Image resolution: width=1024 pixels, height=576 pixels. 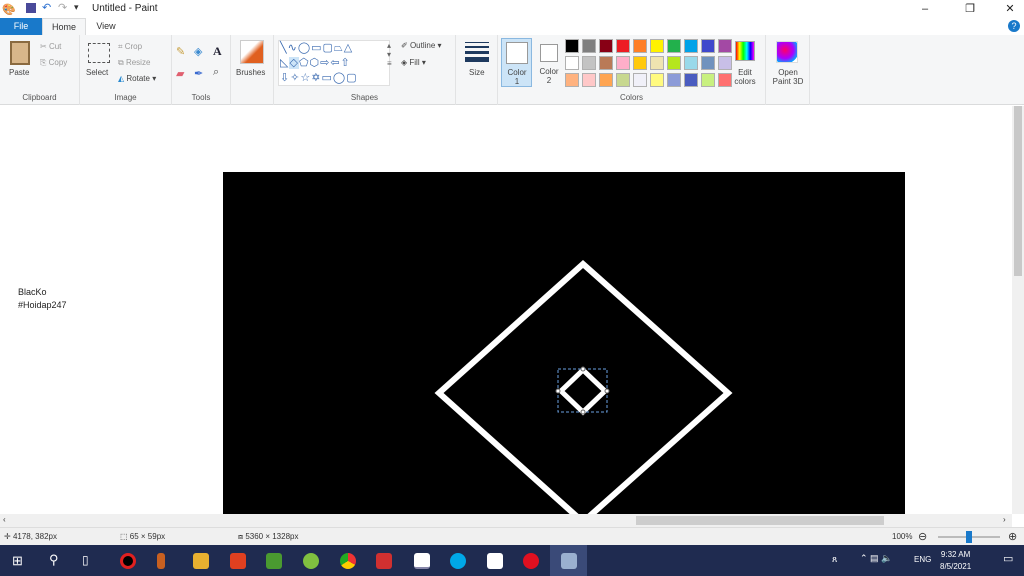 I want to click on crop-button: ⌗ Crop, so click(x=130, y=47).